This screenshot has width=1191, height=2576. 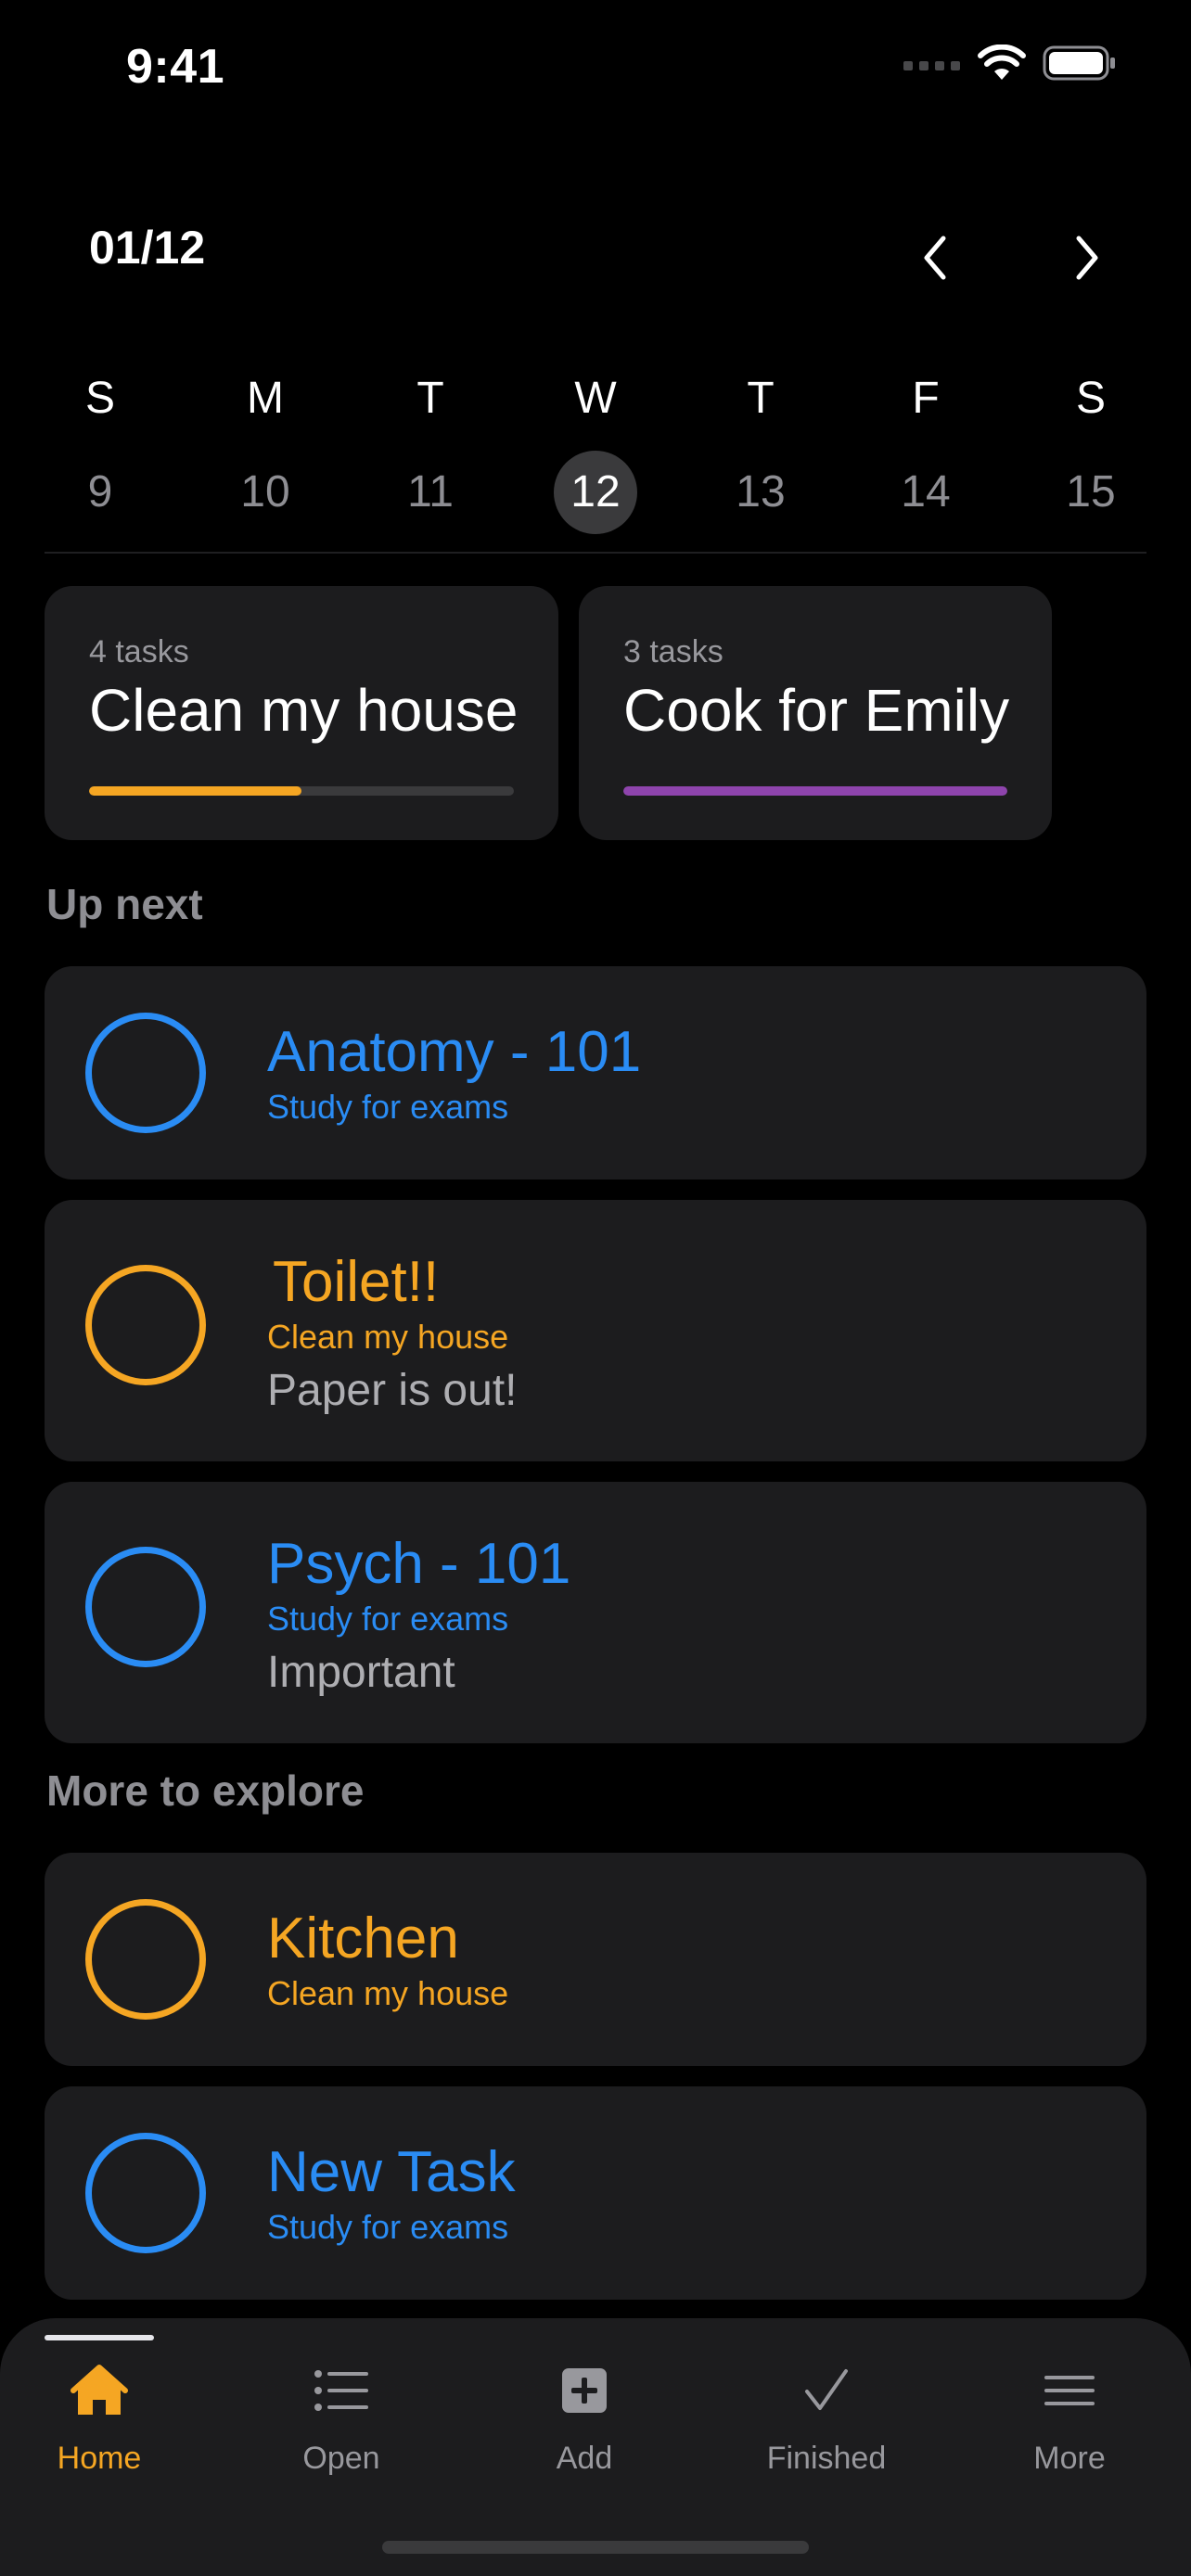 What do you see at coordinates (391, 2172) in the screenshot?
I see `task-title: New Task` at bounding box center [391, 2172].